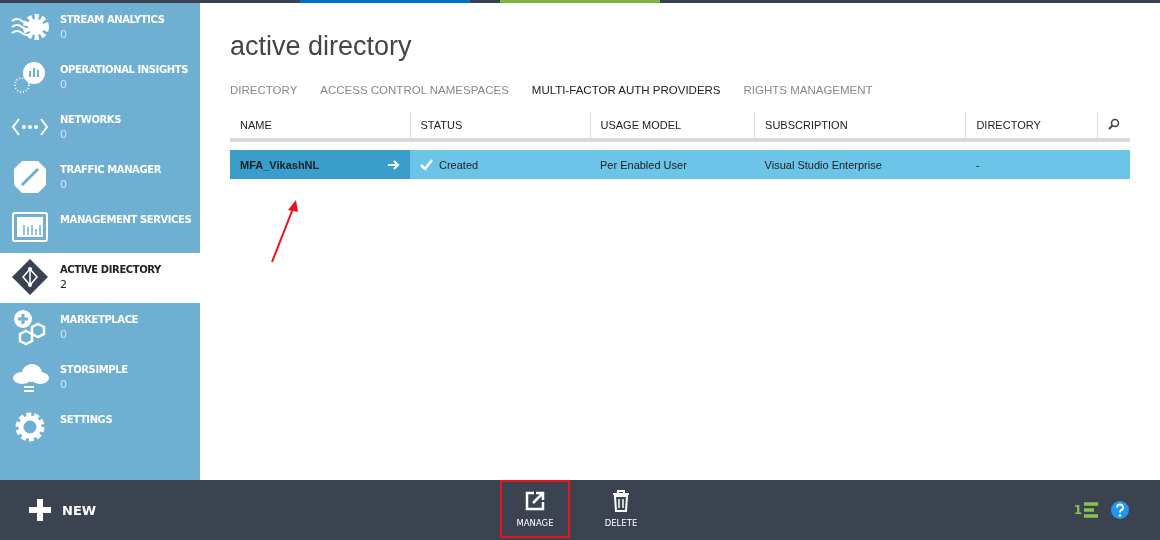 This screenshot has width=1160, height=540. What do you see at coordinates (977, 164) in the screenshot?
I see `table-cell: -` at bounding box center [977, 164].